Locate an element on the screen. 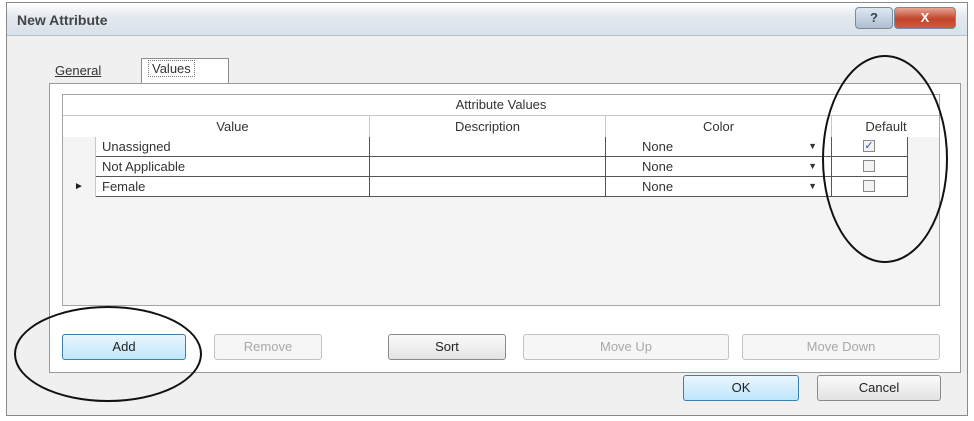 The width and height of the screenshot is (974, 421). move-down-button: Move Down is located at coordinates (841, 347).